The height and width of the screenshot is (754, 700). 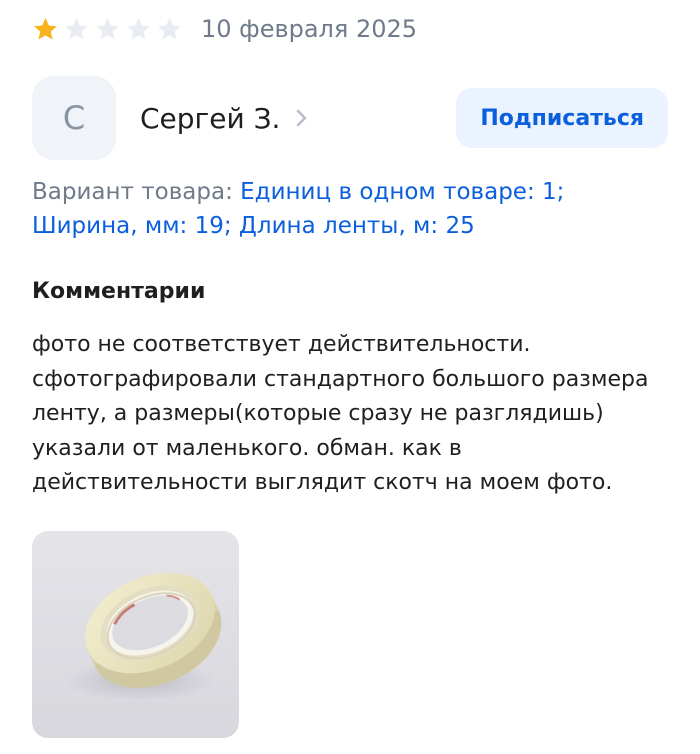 What do you see at coordinates (301, 118) in the screenshot?
I see `chevron-right-icon` at bounding box center [301, 118].